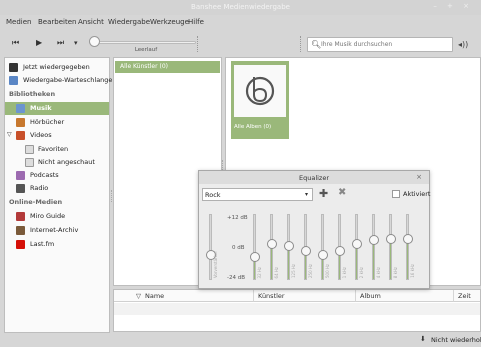 The width and height of the screenshot is (481, 347). I want to click on play-icon: ▶, so click(39, 42).